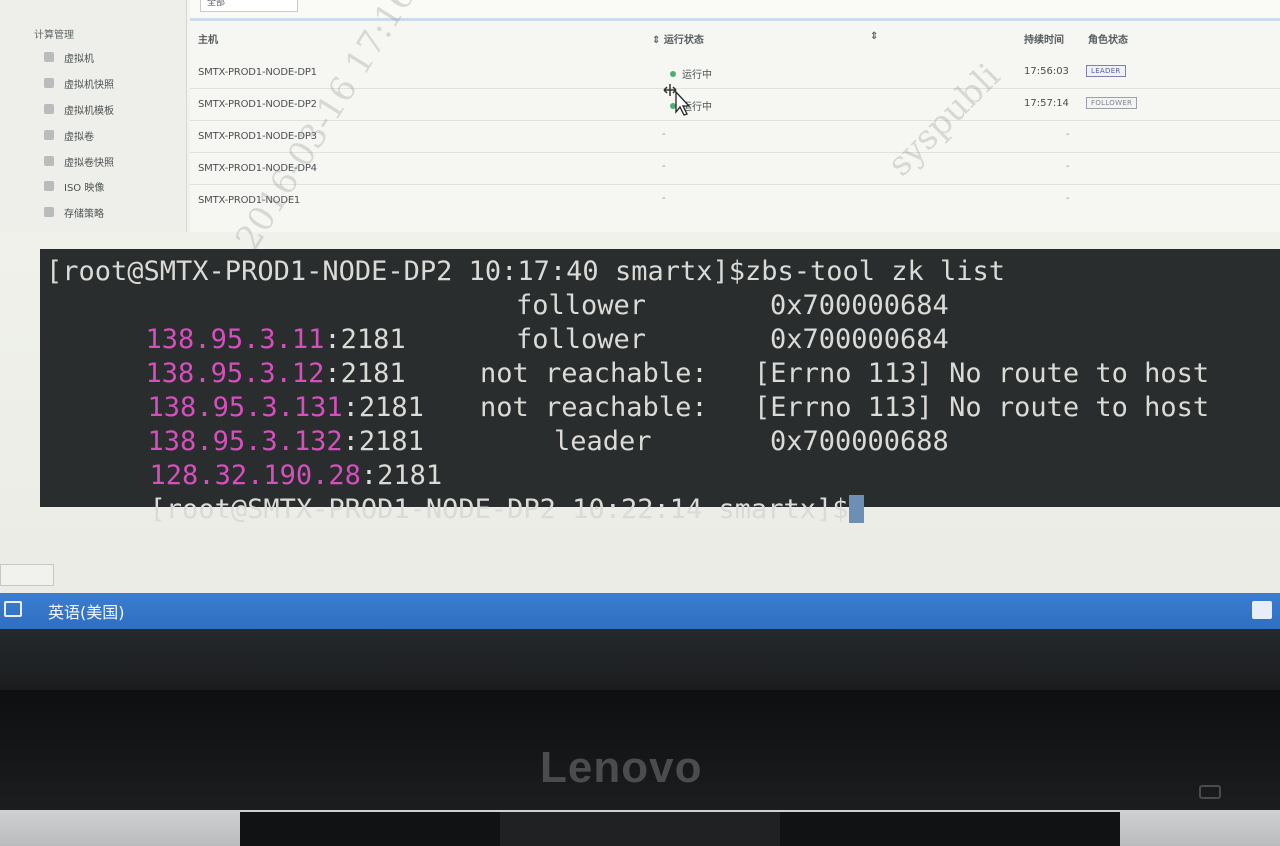 The image size is (1280, 846). What do you see at coordinates (49, 57) in the screenshot?
I see `vm-icon` at bounding box center [49, 57].